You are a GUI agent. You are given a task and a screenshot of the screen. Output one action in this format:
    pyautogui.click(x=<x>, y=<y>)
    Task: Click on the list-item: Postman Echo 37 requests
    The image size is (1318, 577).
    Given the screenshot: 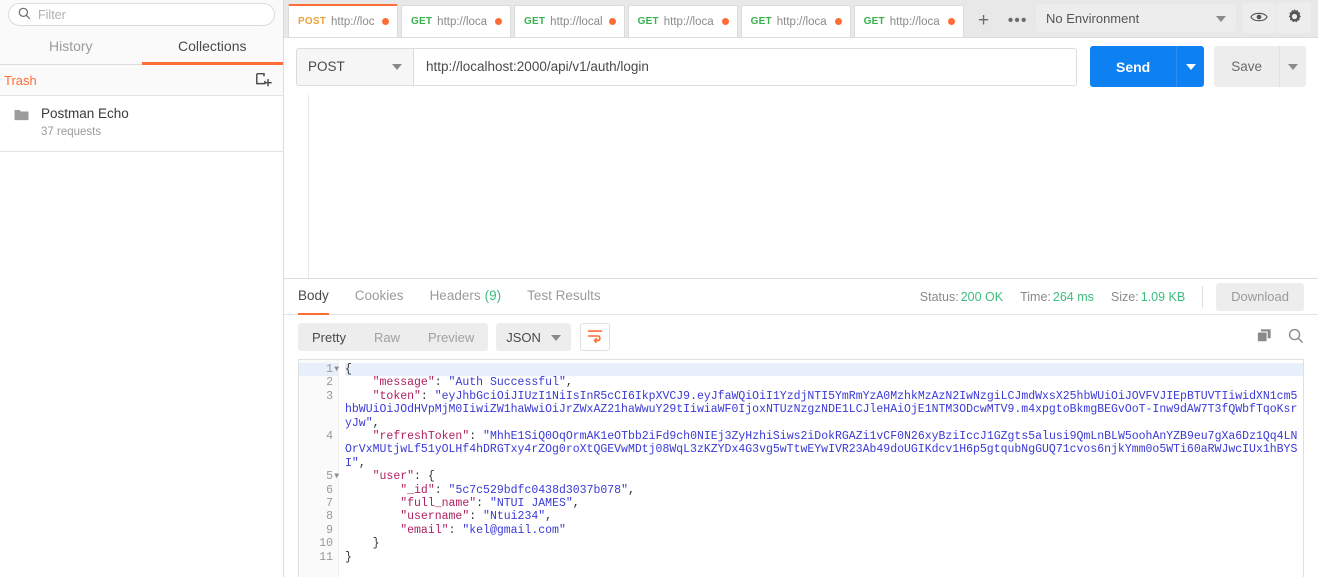 What is the action you would take?
    pyautogui.click(x=141, y=124)
    